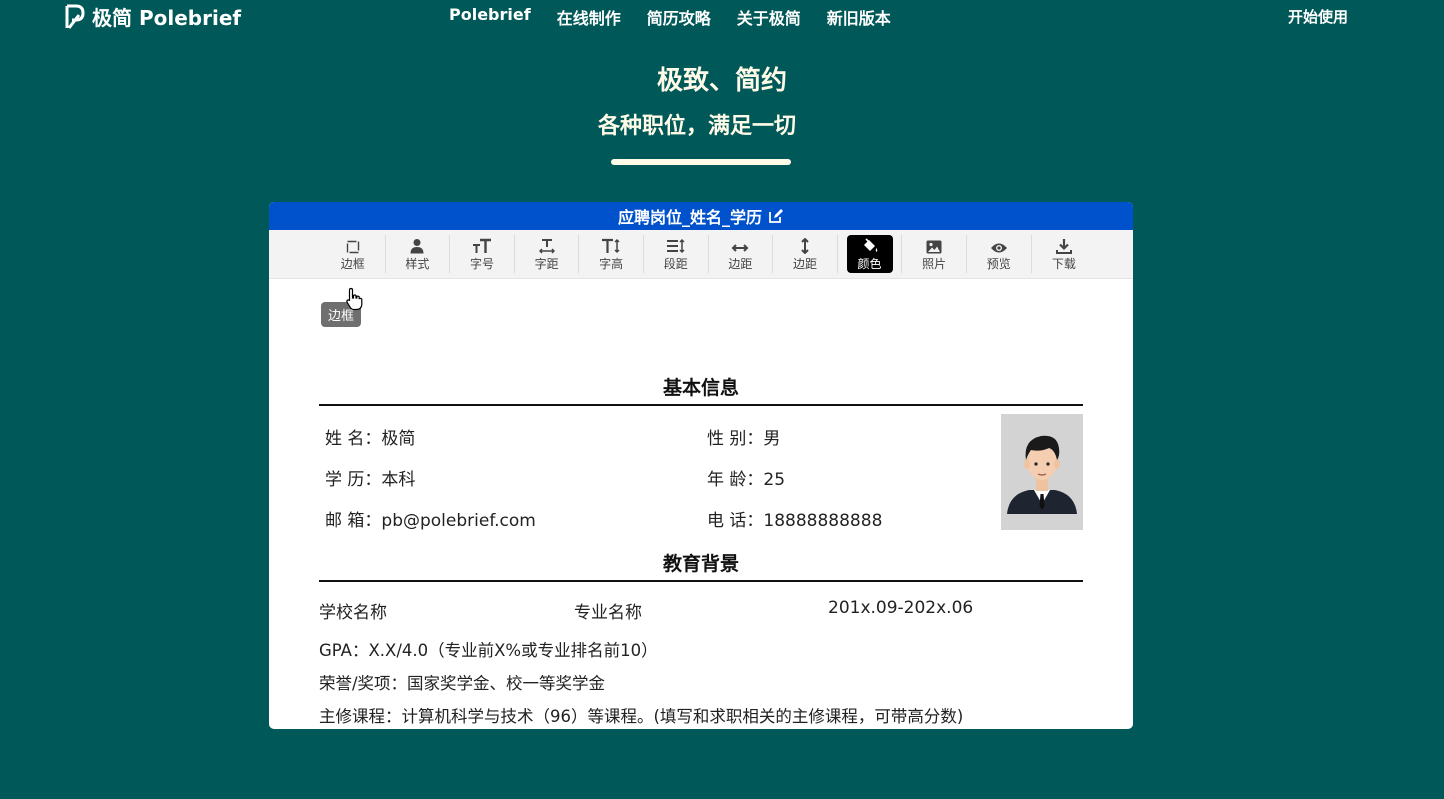 Image resolution: width=1444 pixels, height=799 pixels. Describe the element at coordinates (870, 254) in the screenshot. I see `toolbar-color-button: 颜色` at that location.